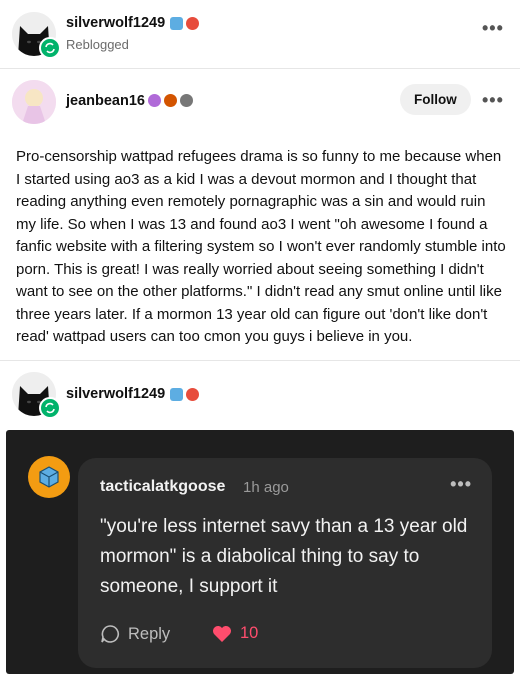 Image resolution: width=520 pixels, height=680 pixels. What do you see at coordinates (266, 487) in the screenshot?
I see `reply-timestamp: 1h ago` at bounding box center [266, 487].